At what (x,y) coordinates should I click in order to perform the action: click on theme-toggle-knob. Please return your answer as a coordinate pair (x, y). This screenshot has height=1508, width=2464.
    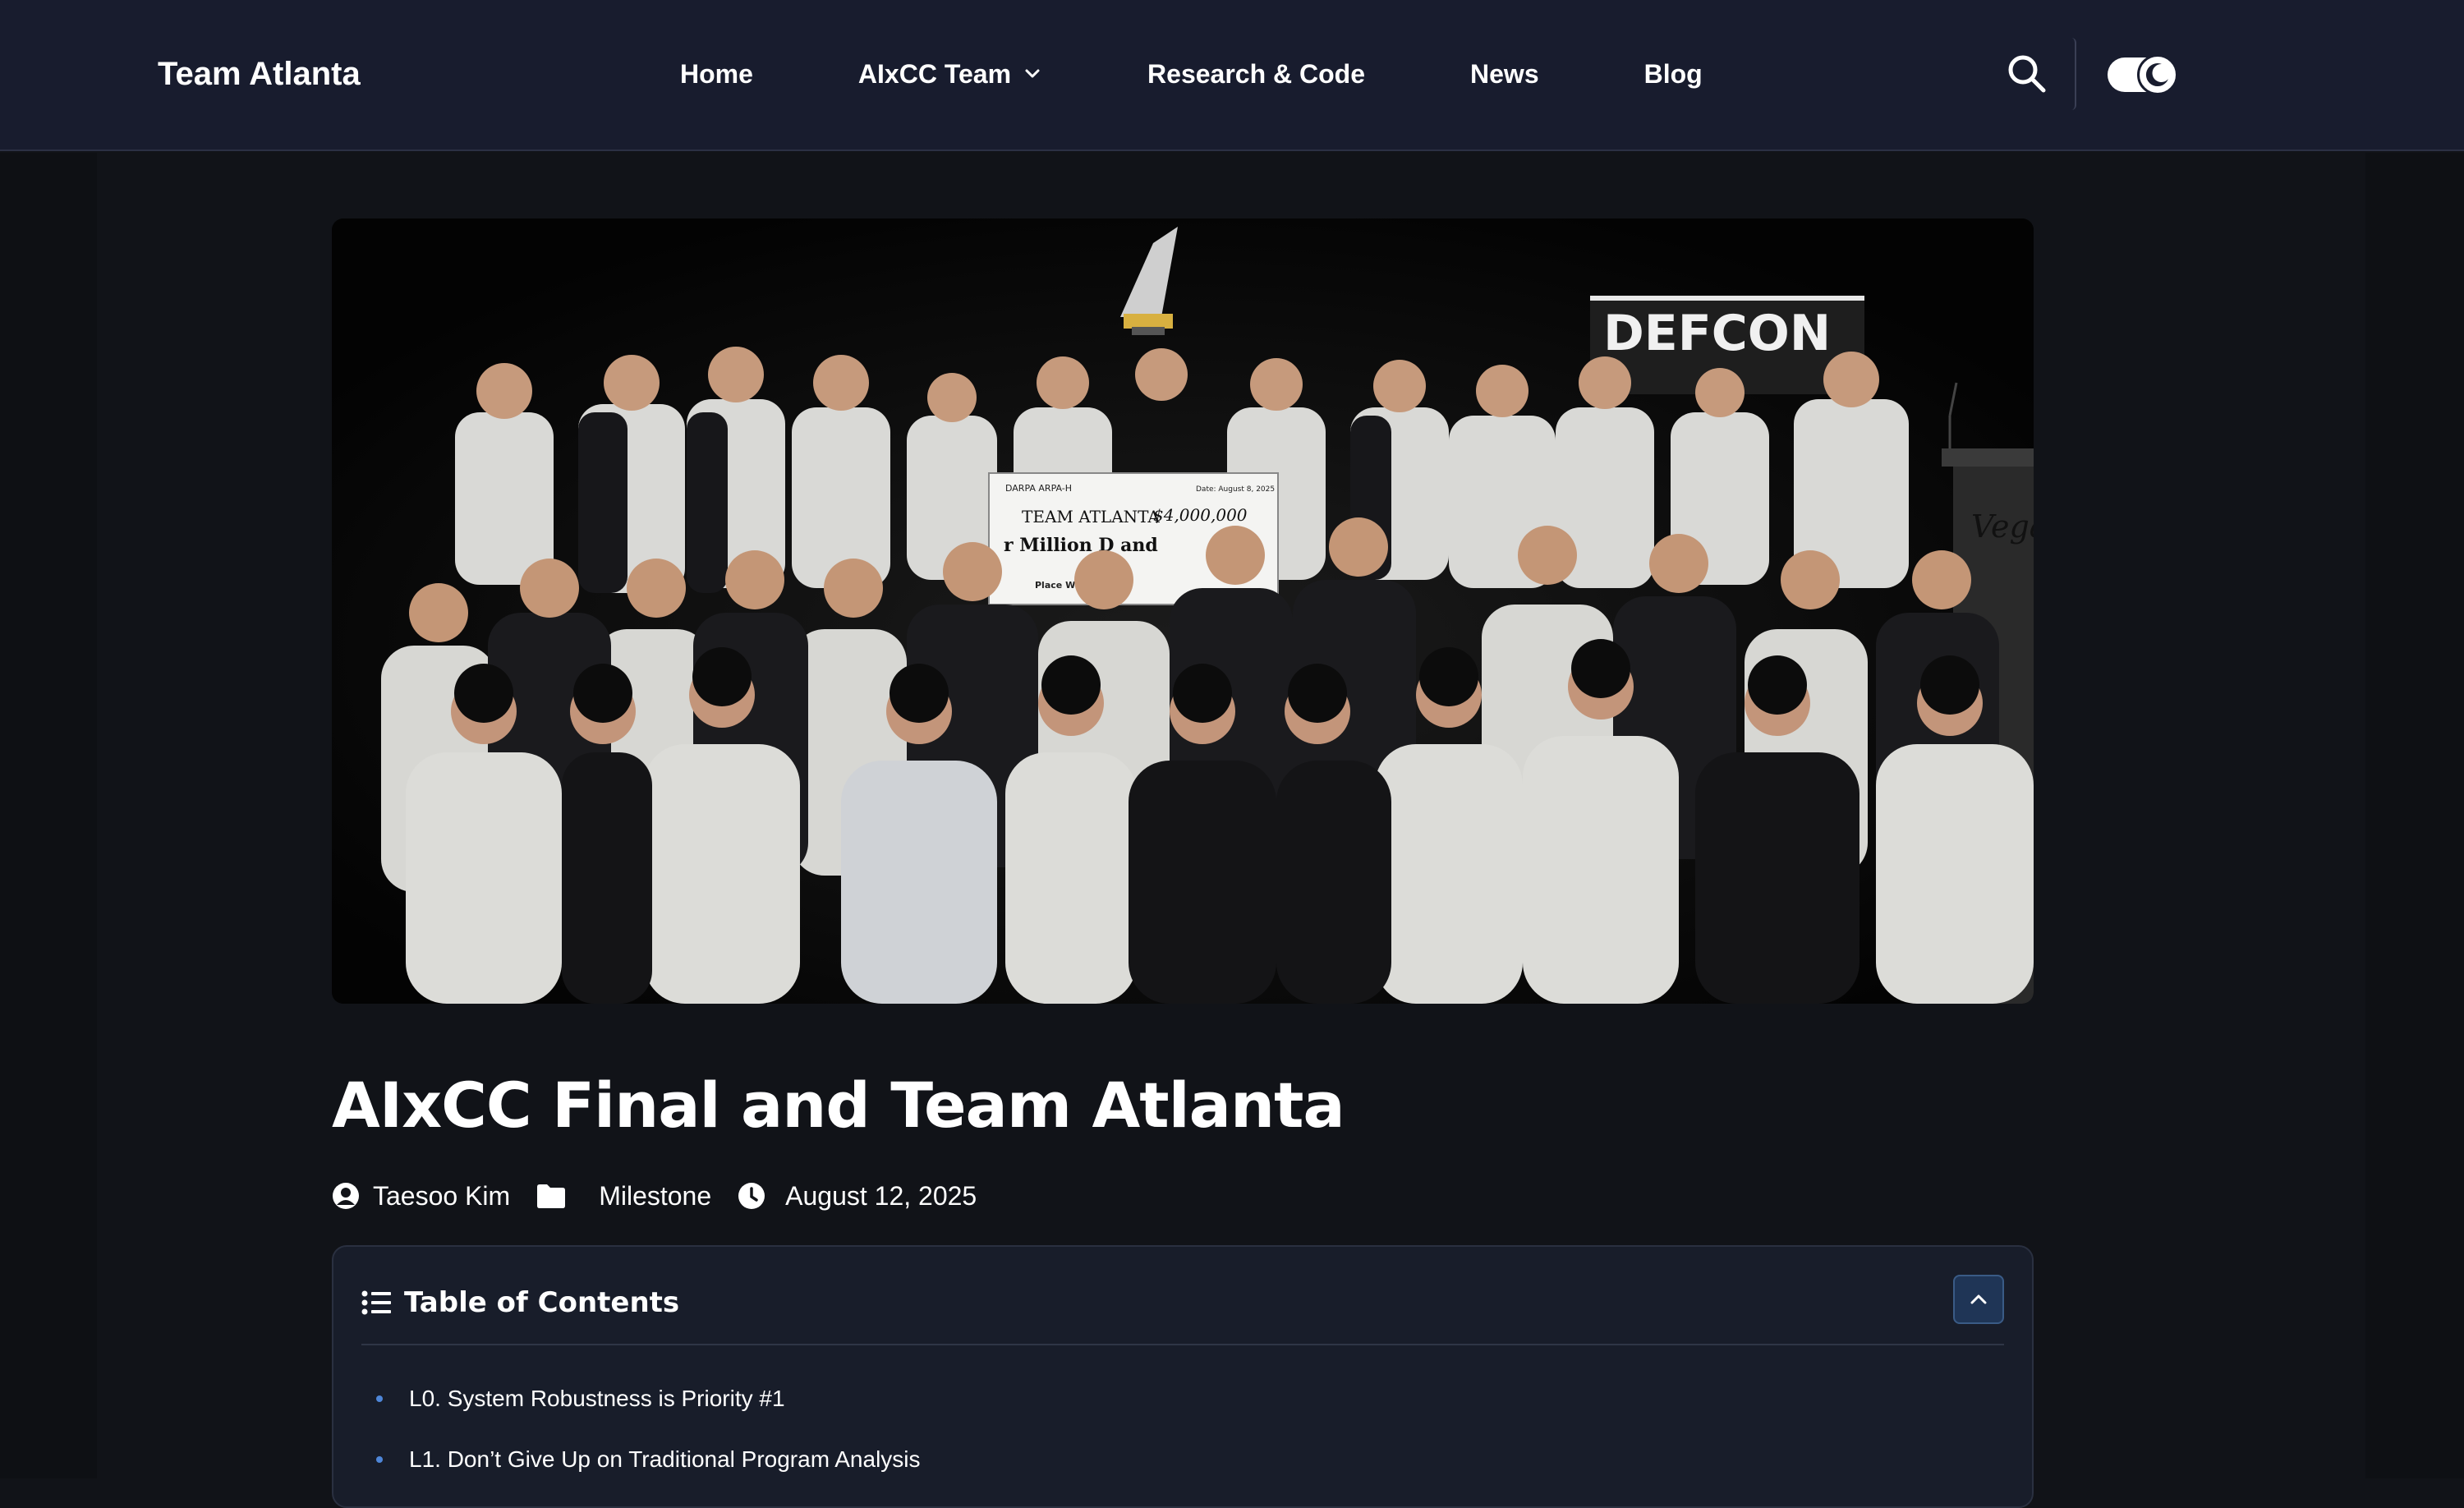
    Looking at the image, I should click on (2157, 74).